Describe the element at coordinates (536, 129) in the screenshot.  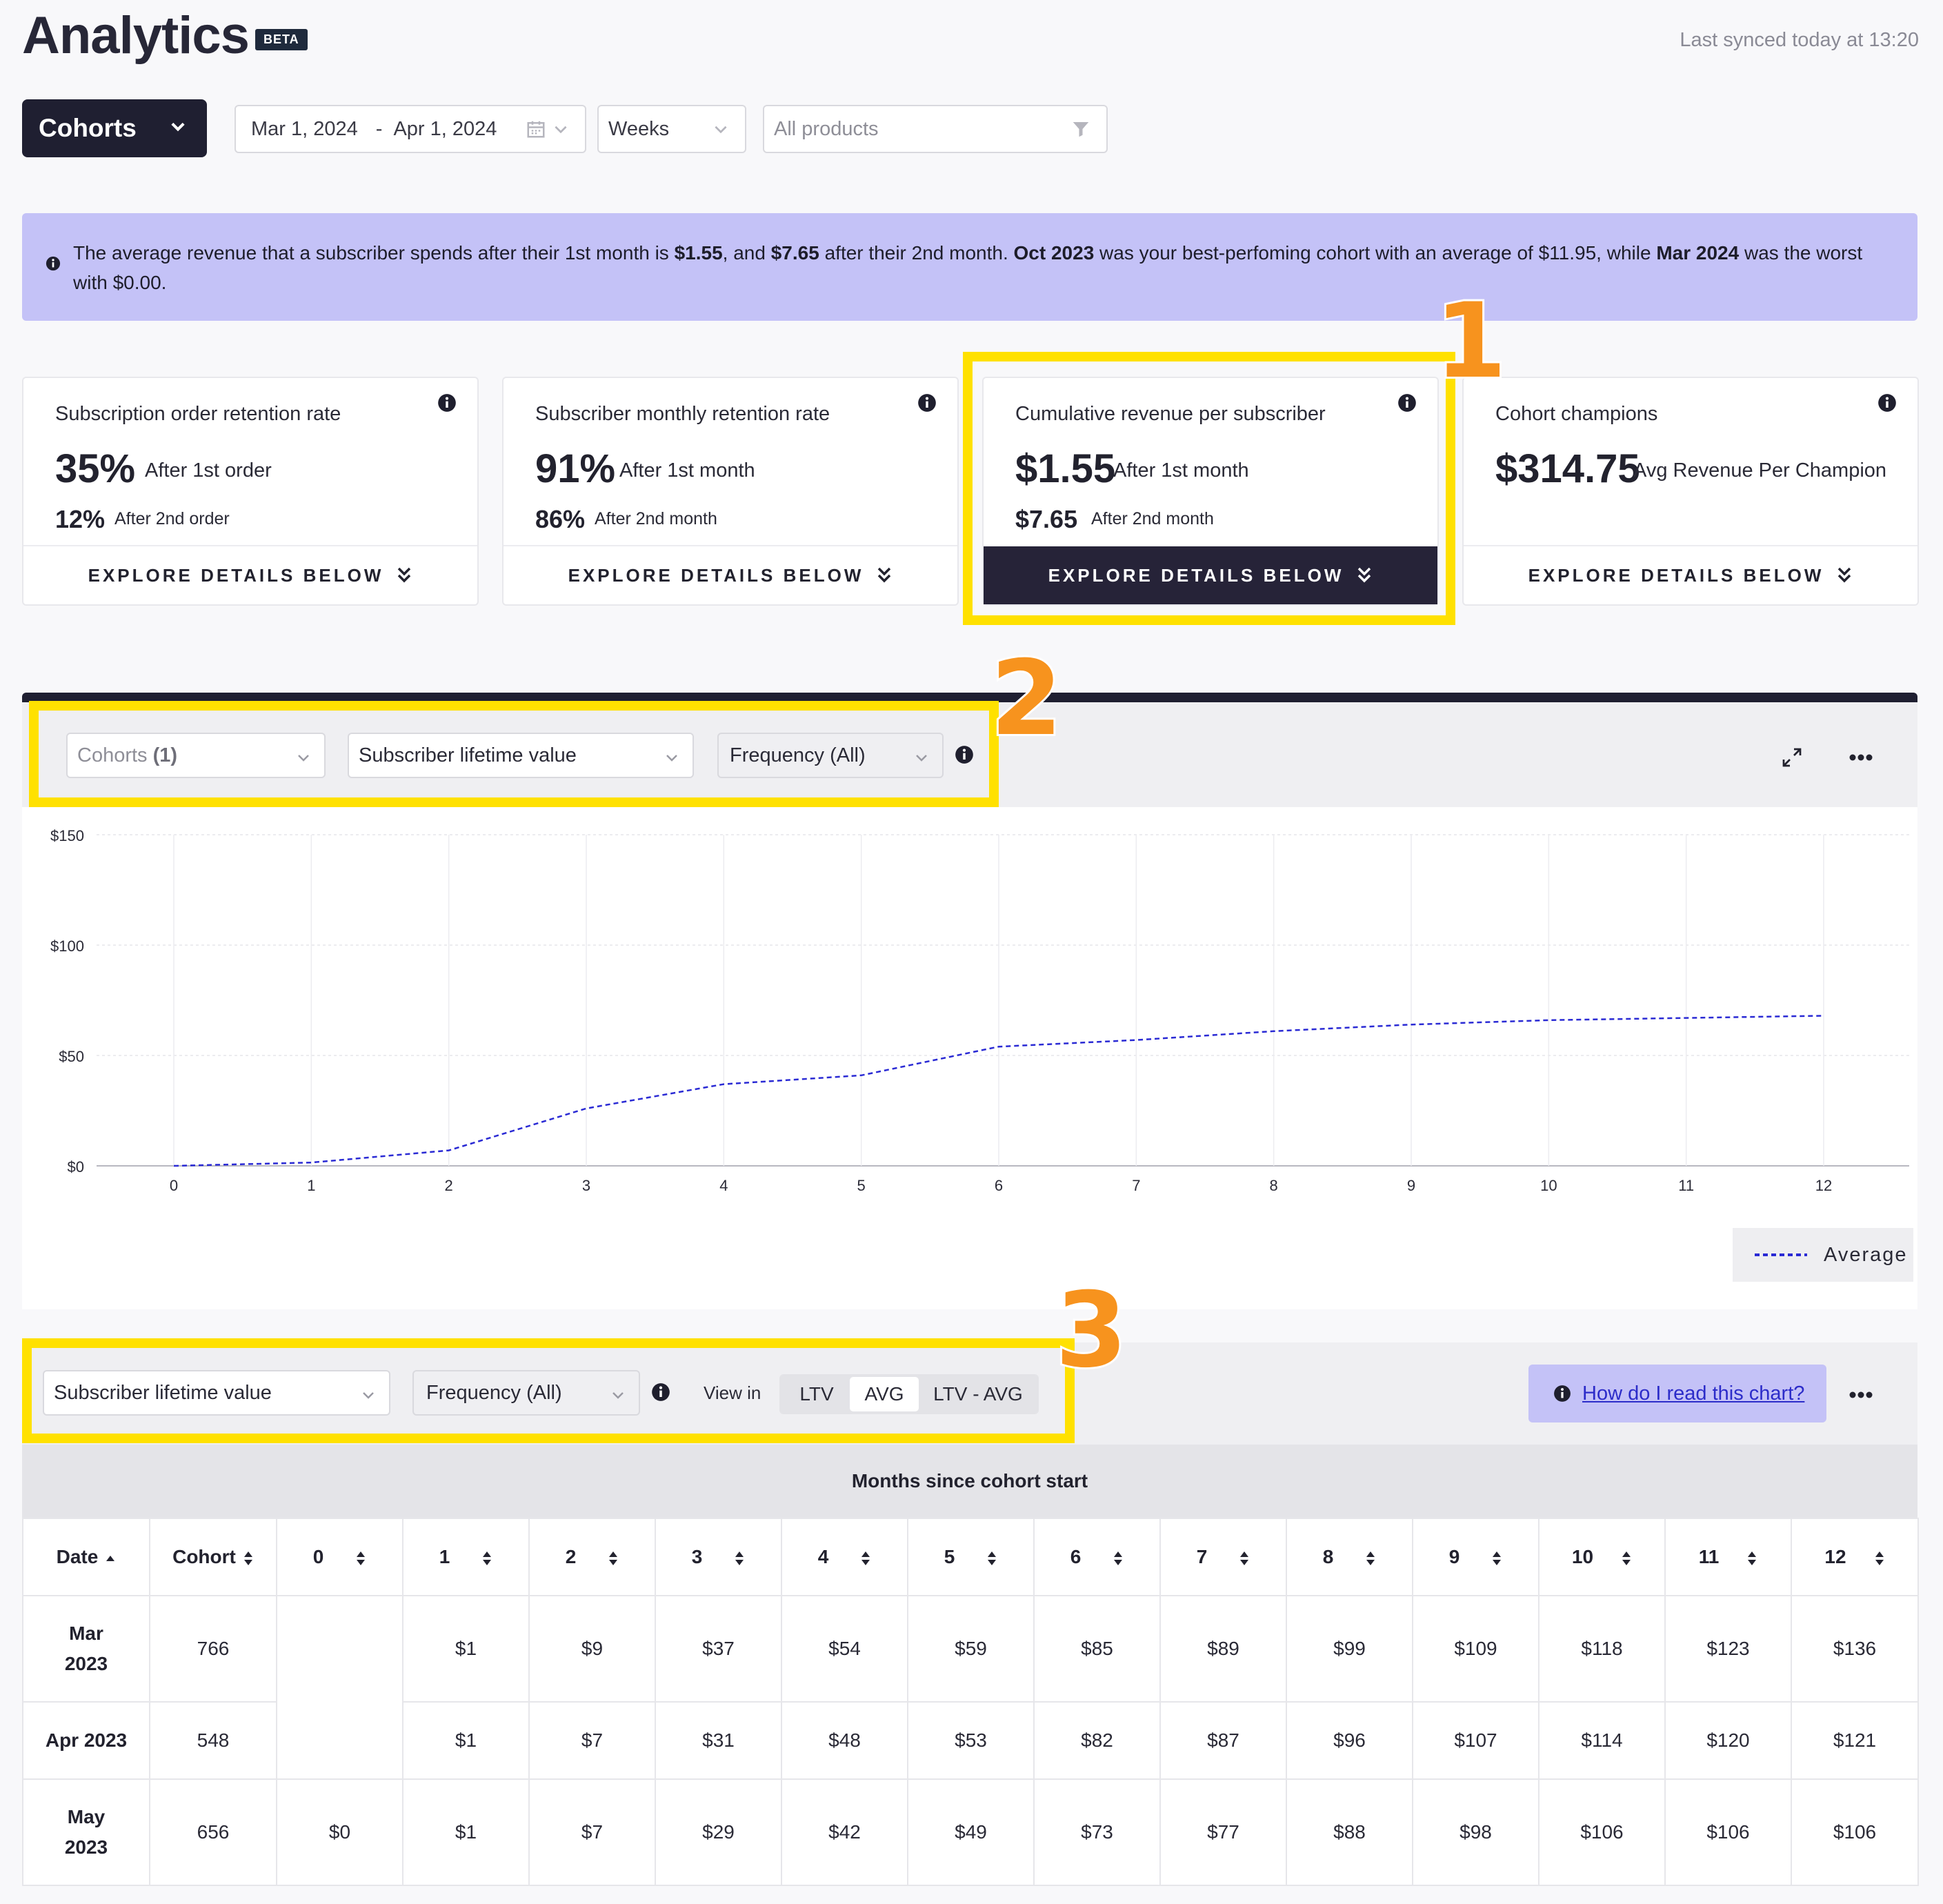
I see `calendar-icon` at that location.